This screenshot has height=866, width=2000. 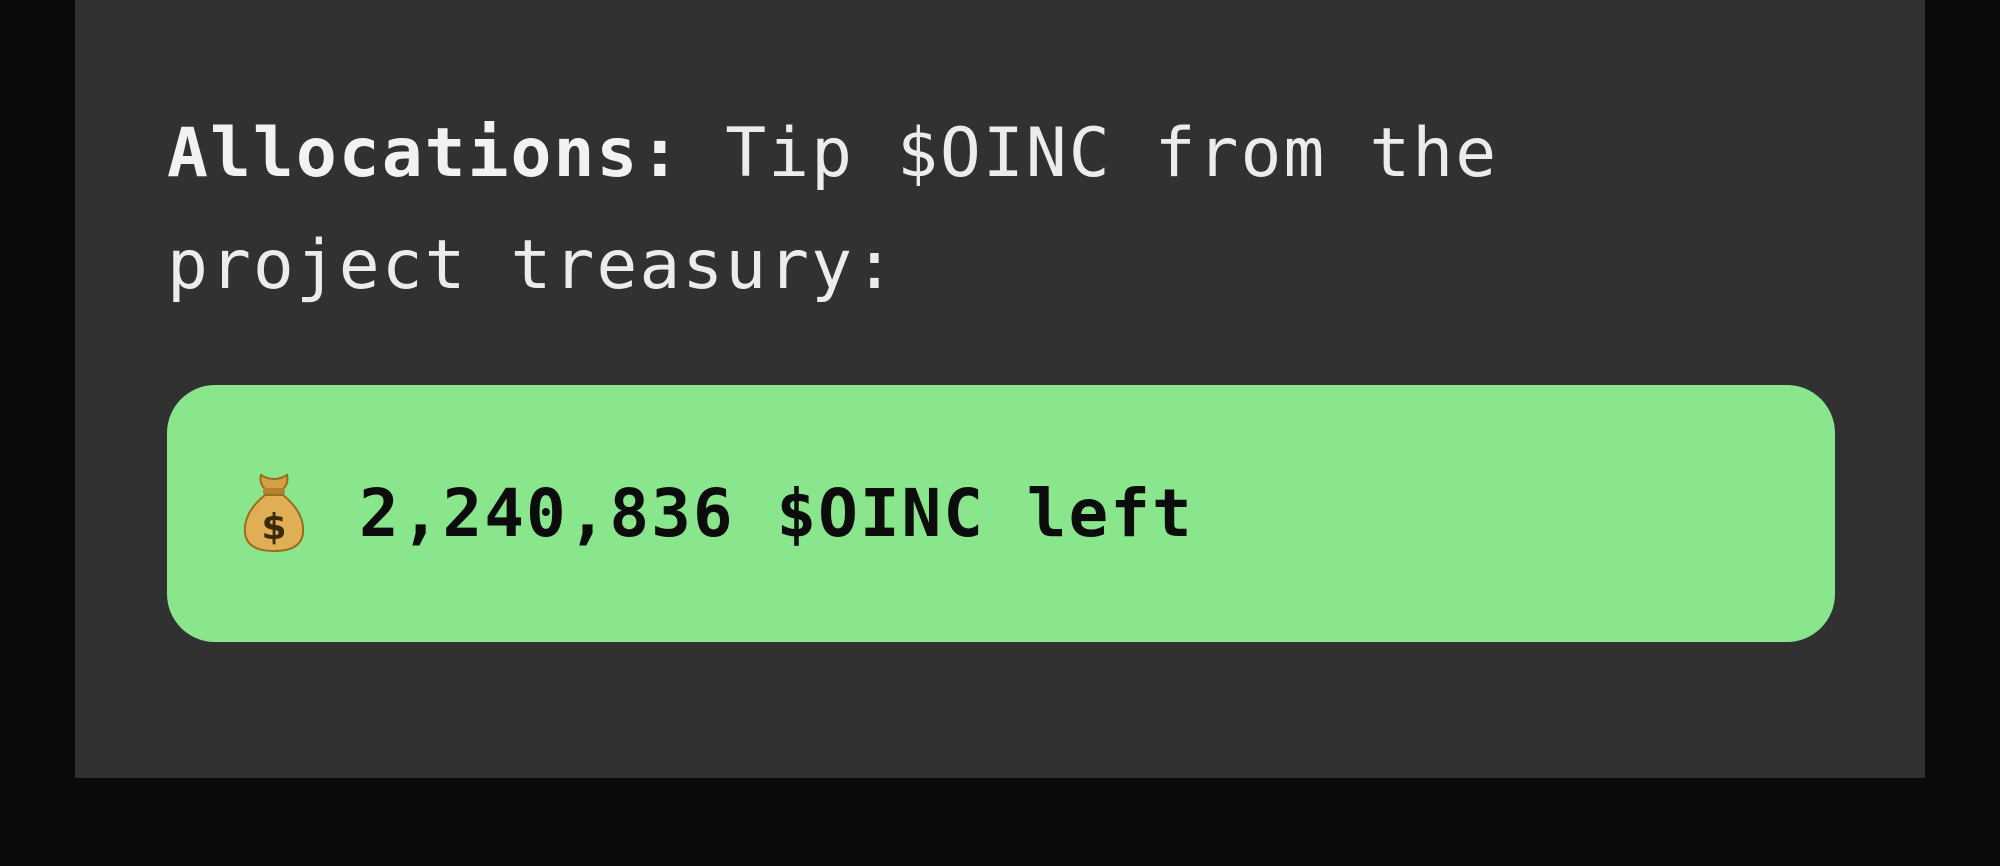 What do you see at coordinates (776, 513) in the screenshot?
I see `treasury-balance-amount: 2,240,836 $OINC left` at bounding box center [776, 513].